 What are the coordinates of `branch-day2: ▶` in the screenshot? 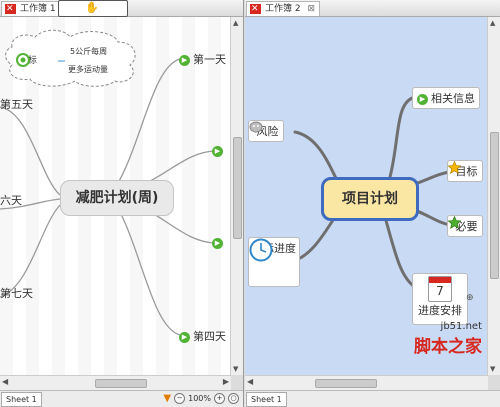 It's located at (219, 150).